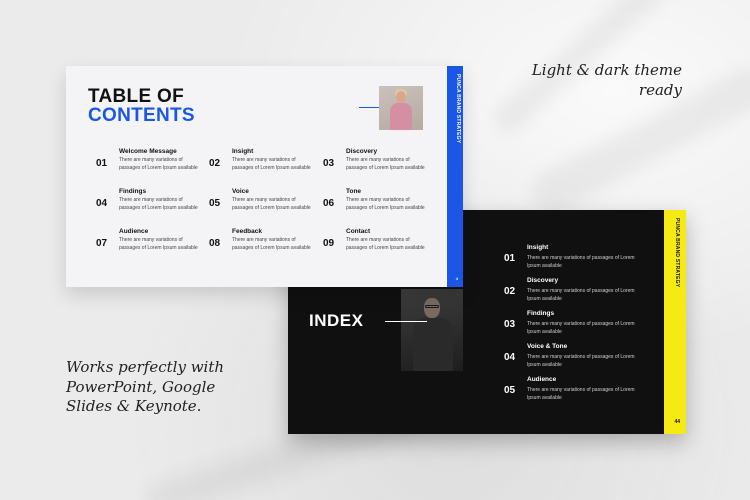 This screenshot has height=500, width=750. Describe the element at coordinates (329, 203) in the screenshot. I see `toc-item-number: 06` at that location.